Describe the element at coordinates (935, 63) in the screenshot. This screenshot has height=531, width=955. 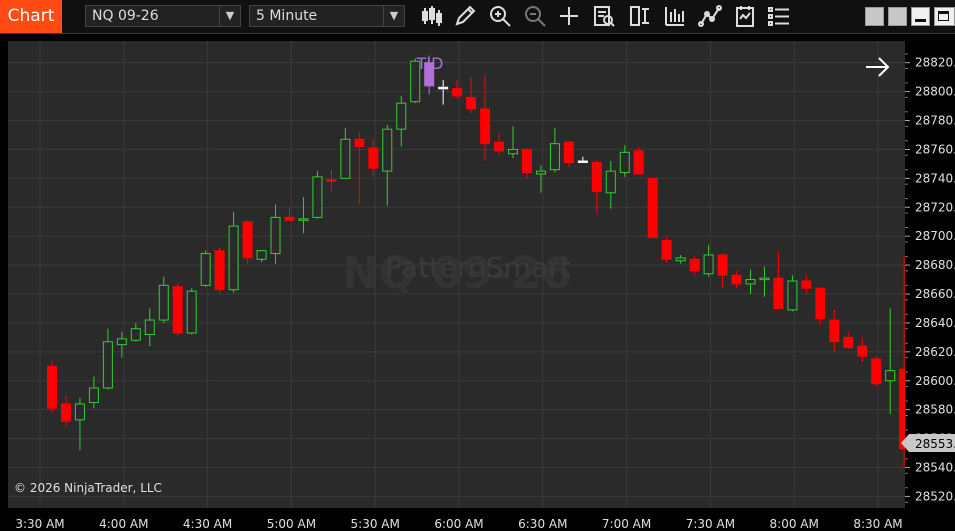
I see `price-tick-label: 28820.00` at that location.